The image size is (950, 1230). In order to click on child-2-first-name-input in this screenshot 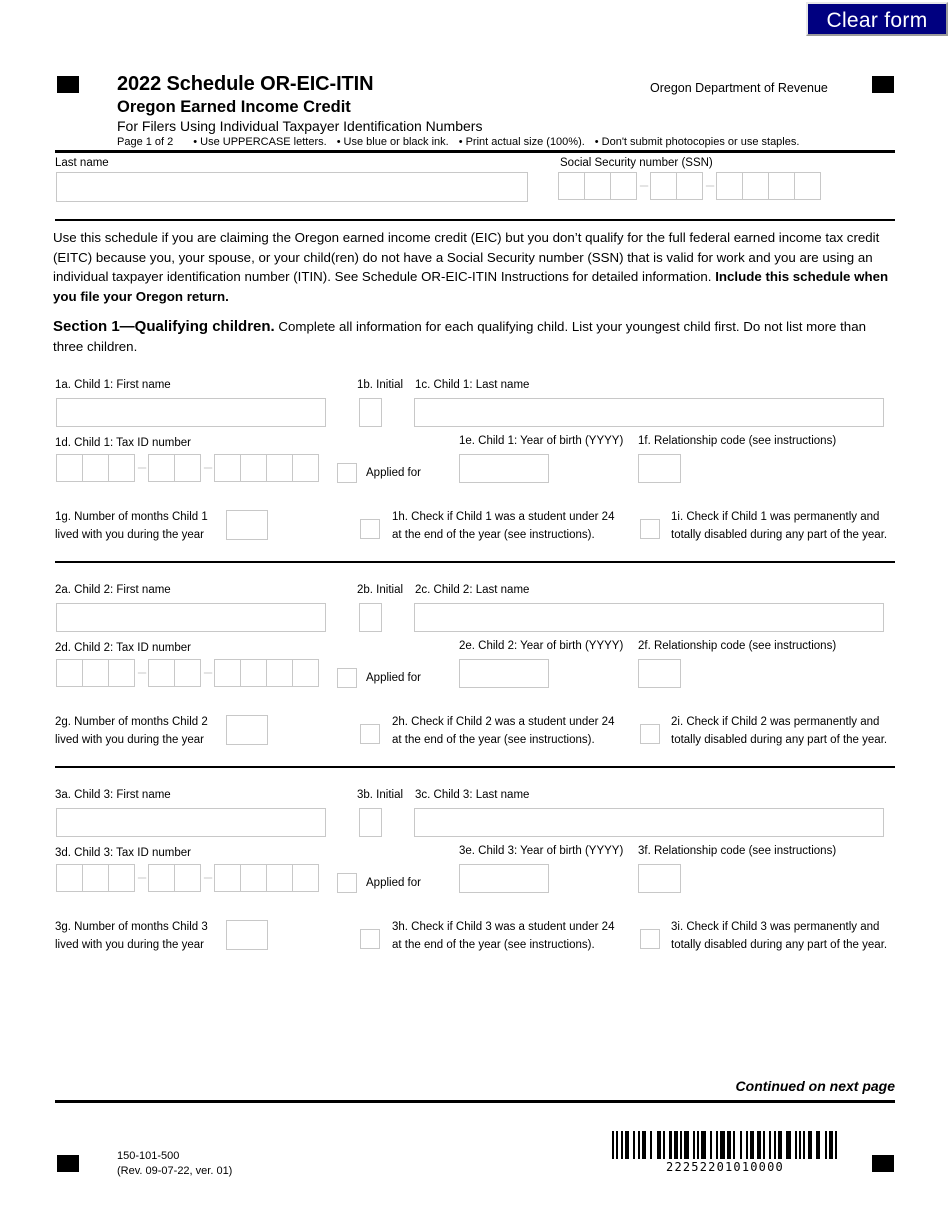, I will do `click(191, 617)`.